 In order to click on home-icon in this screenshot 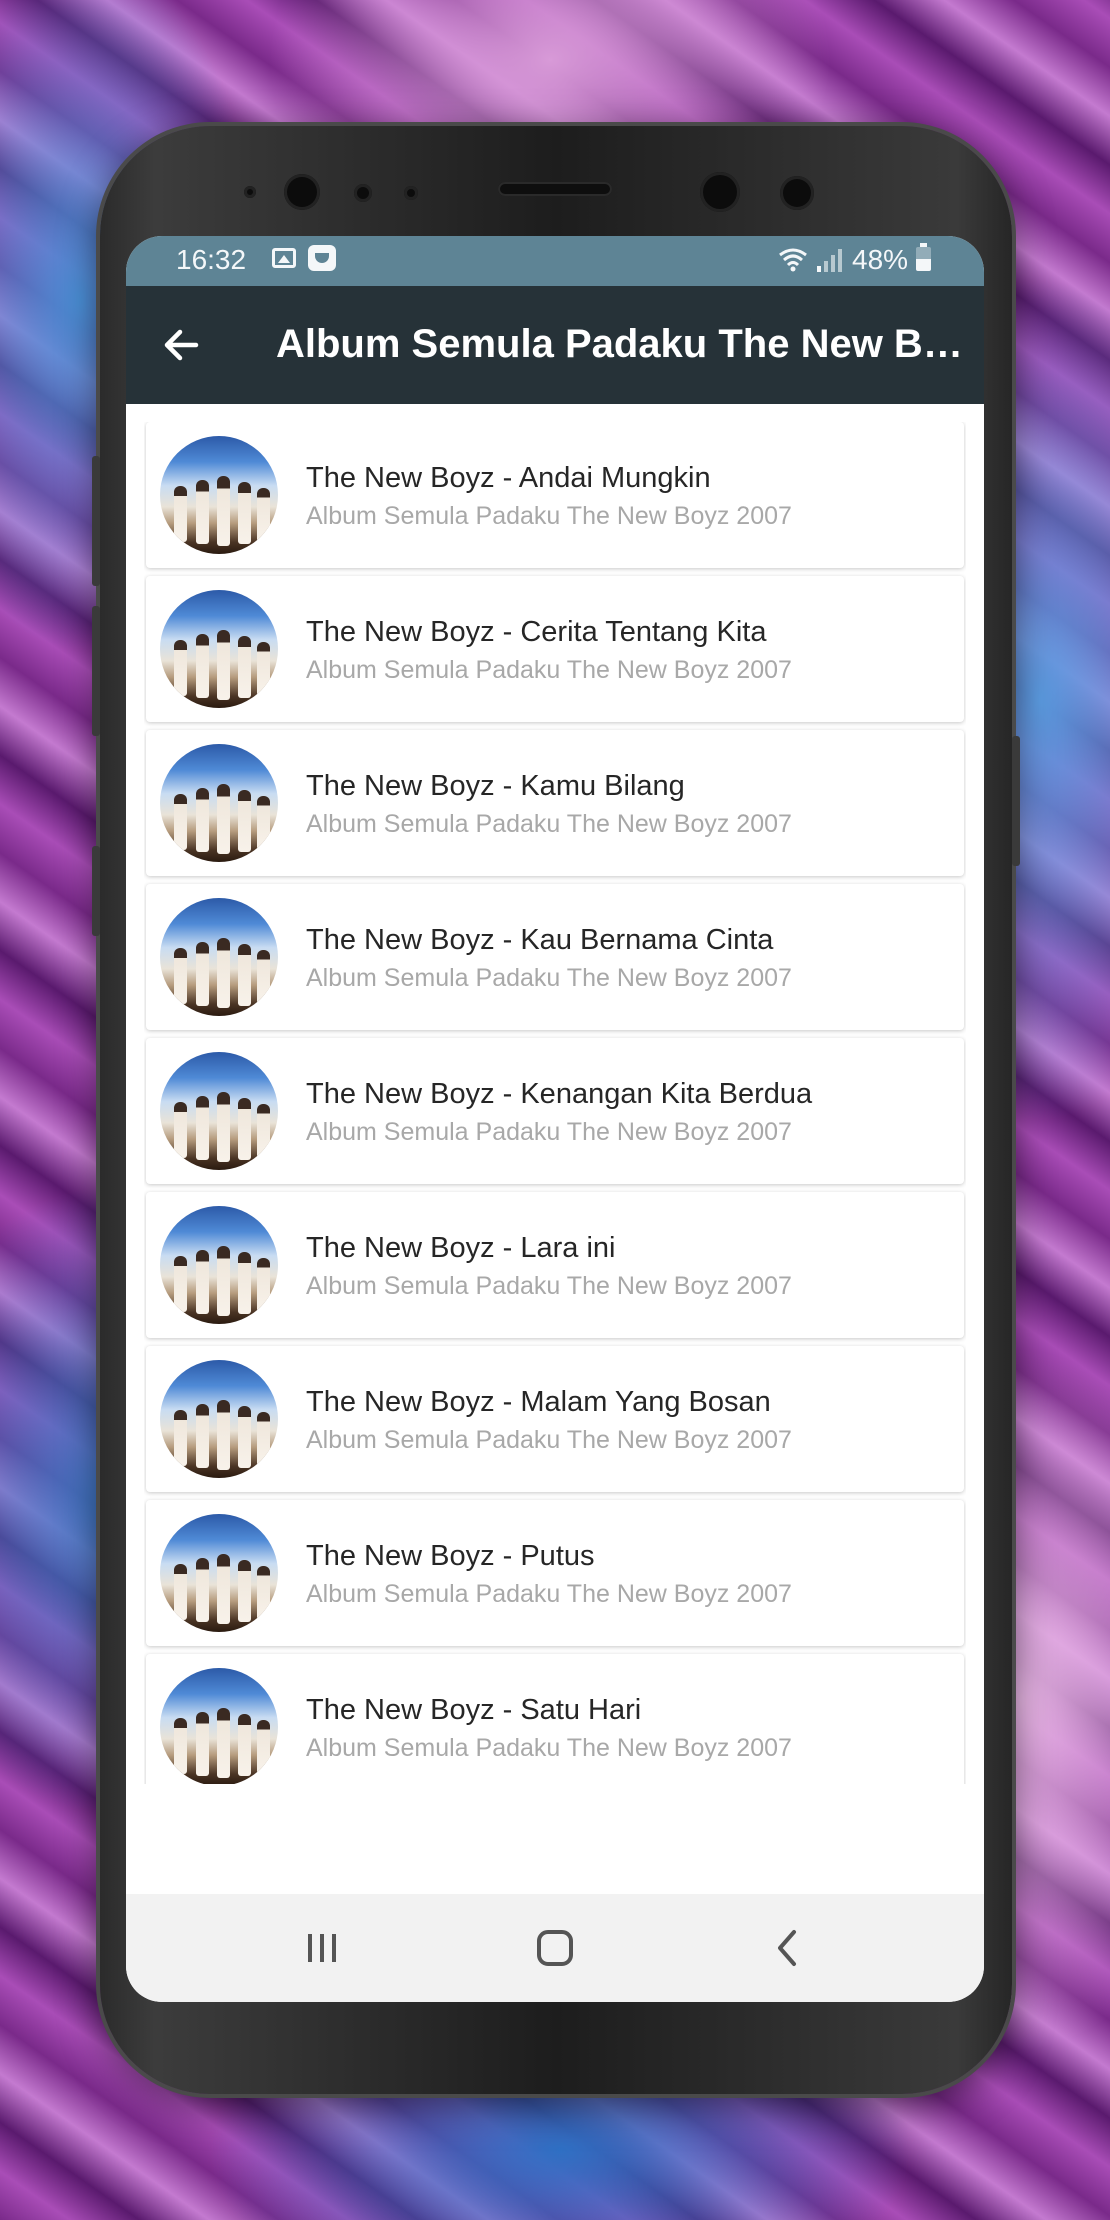, I will do `click(555, 1948)`.